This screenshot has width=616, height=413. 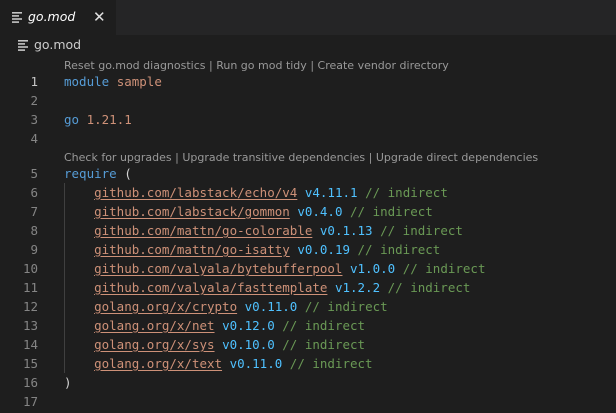 I want to click on line-number: 14, so click(x=30, y=344).